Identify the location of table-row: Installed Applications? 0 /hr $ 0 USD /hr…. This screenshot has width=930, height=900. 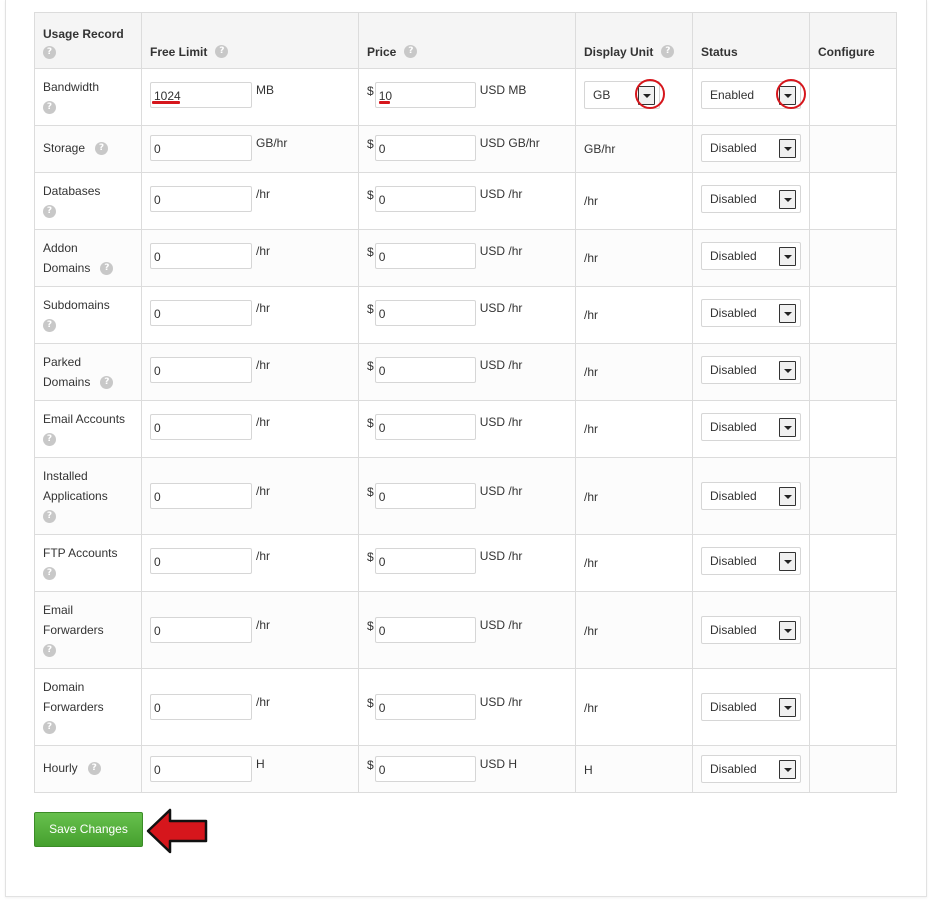
(465, 496).